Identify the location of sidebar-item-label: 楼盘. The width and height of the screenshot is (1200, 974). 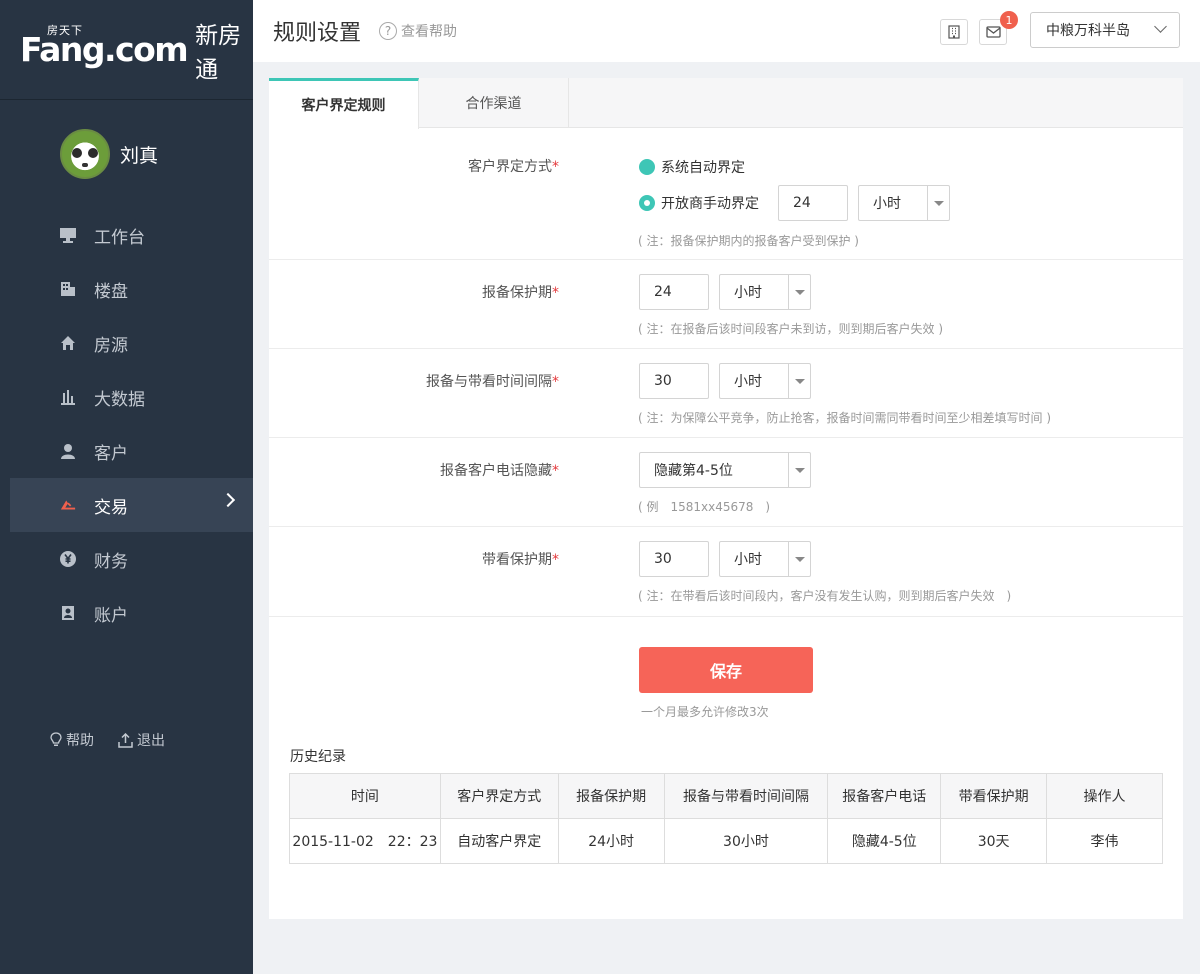
(111, 291).